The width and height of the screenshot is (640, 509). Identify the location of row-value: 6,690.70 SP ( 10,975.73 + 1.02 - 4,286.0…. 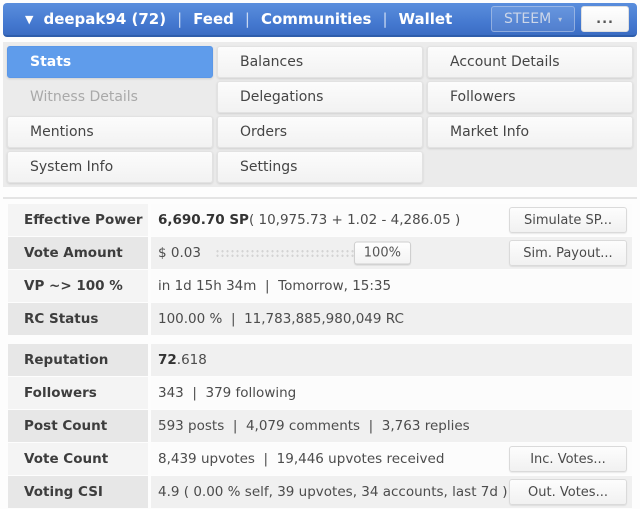
(391, 220).